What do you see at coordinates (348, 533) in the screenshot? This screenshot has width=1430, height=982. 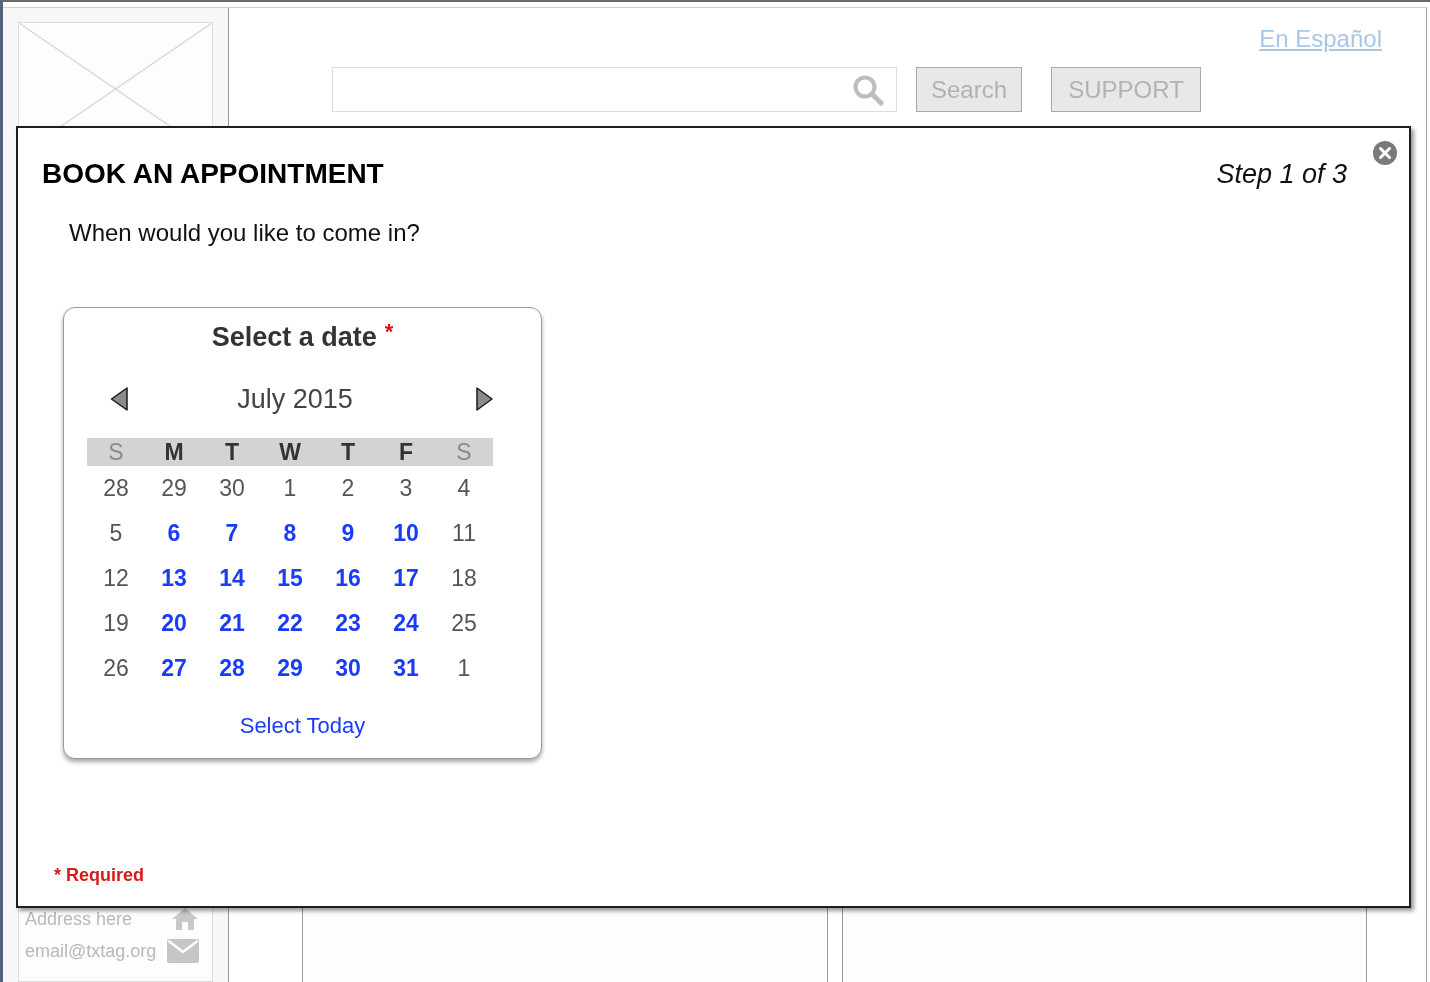 I see `calendar-day: 9` at bounding box center [348, 533].